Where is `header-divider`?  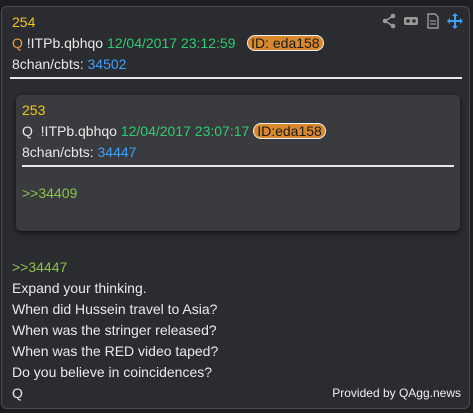 header-divider is located at coordinates (236, 78).